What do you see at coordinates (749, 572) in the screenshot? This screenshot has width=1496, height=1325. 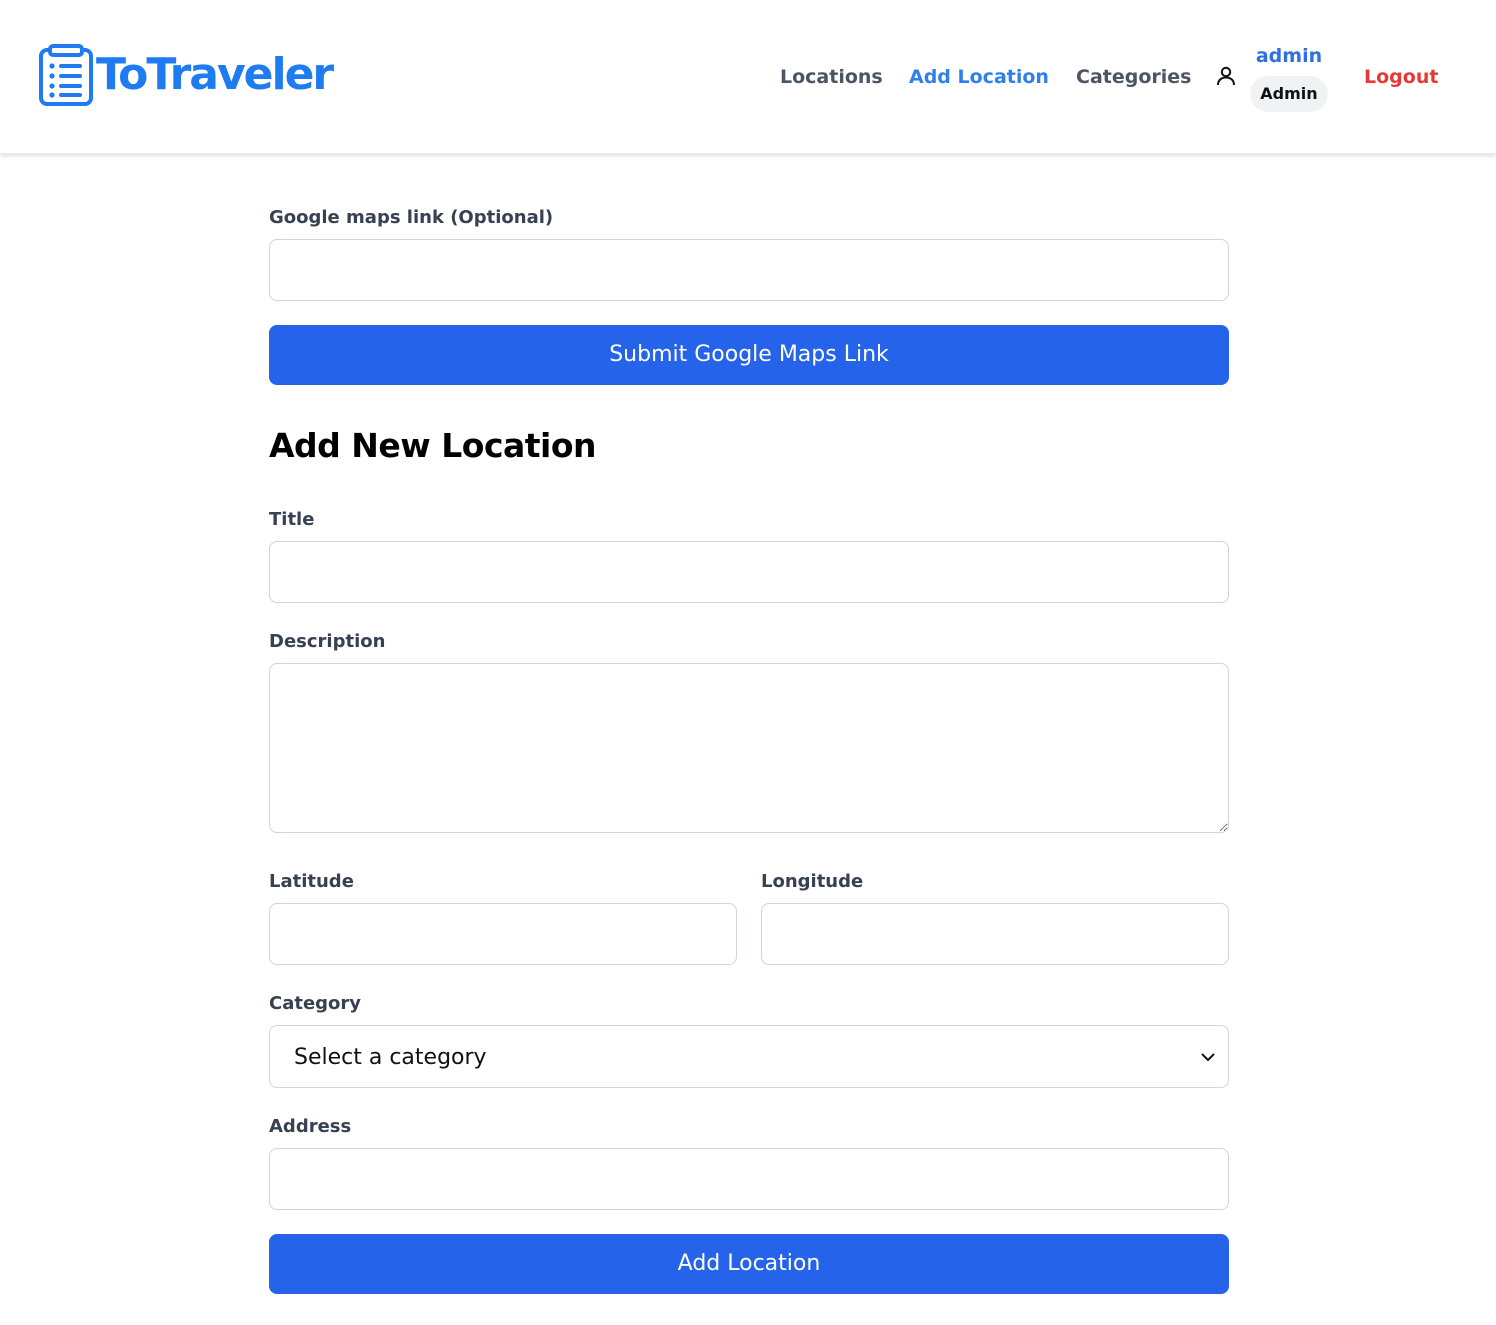 I see `title-input` at bounding box center [749, 572].